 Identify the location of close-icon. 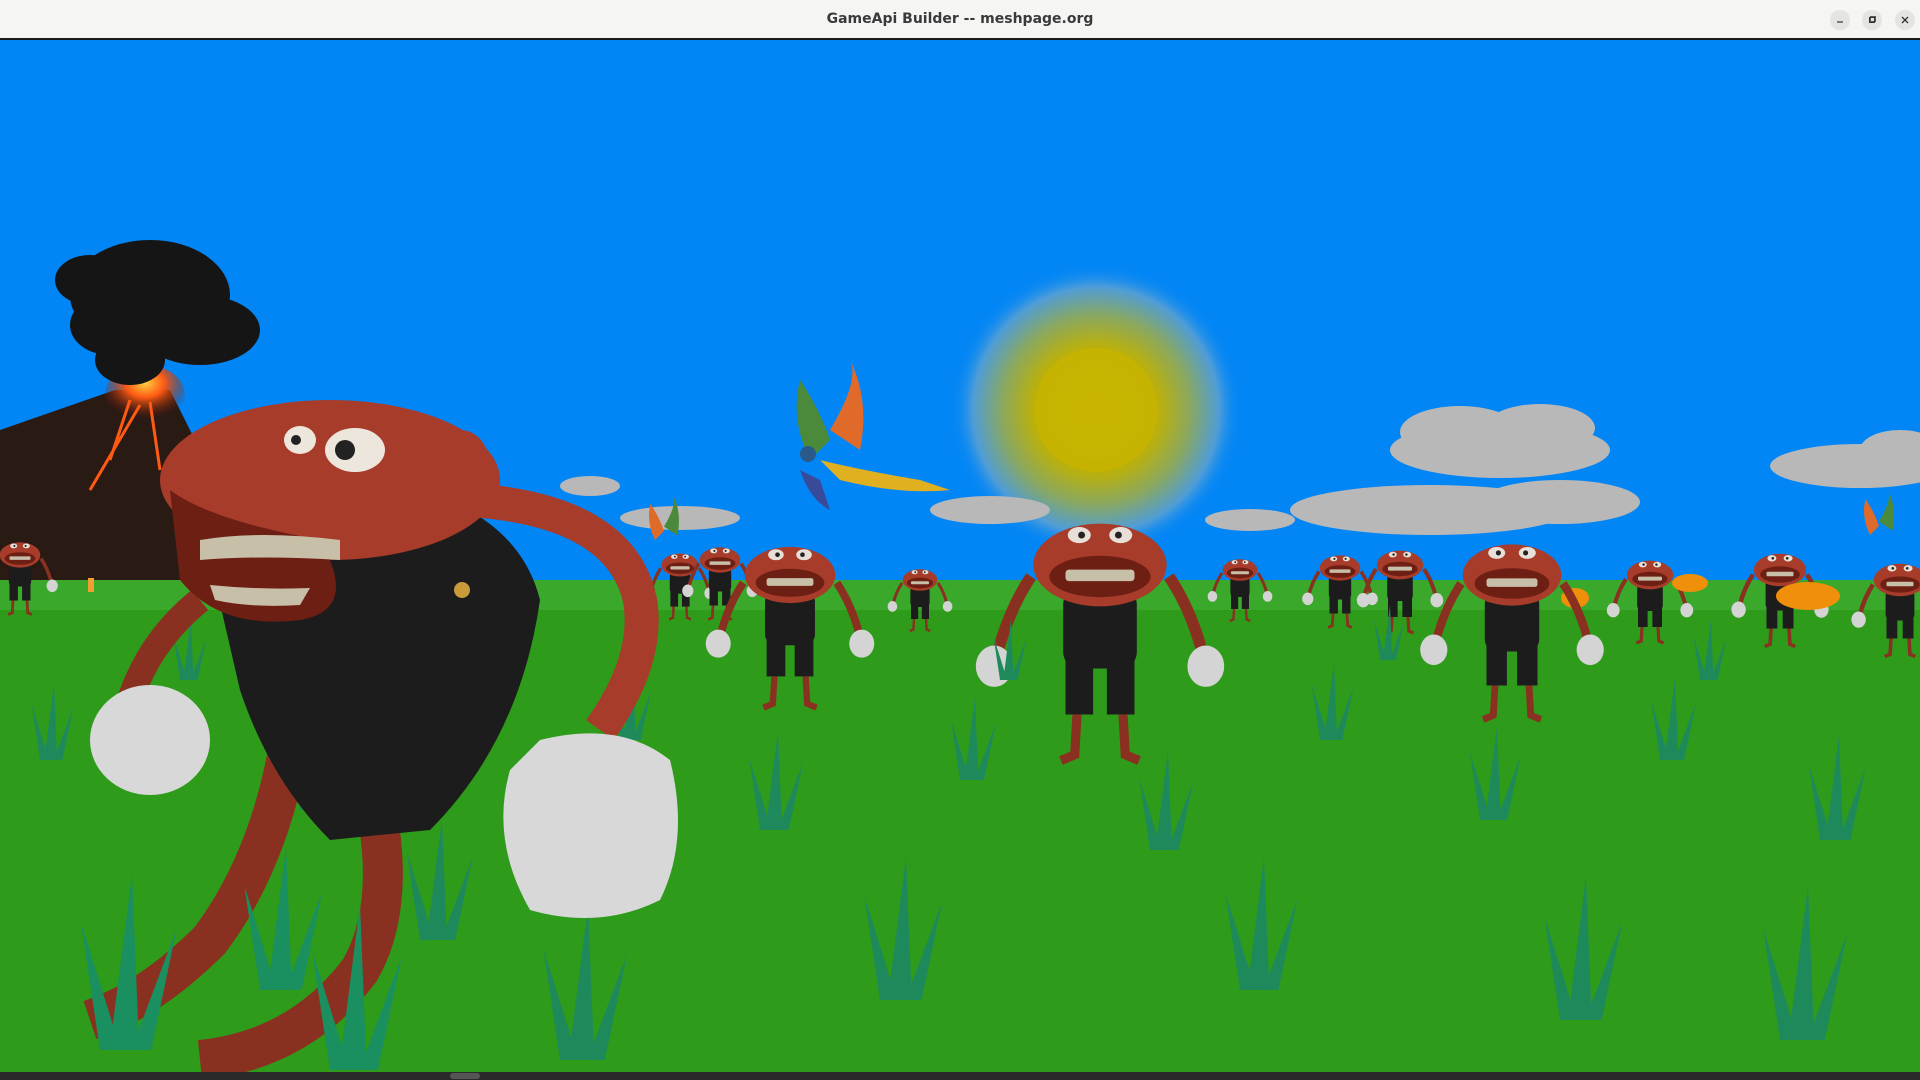
(1905, 20).